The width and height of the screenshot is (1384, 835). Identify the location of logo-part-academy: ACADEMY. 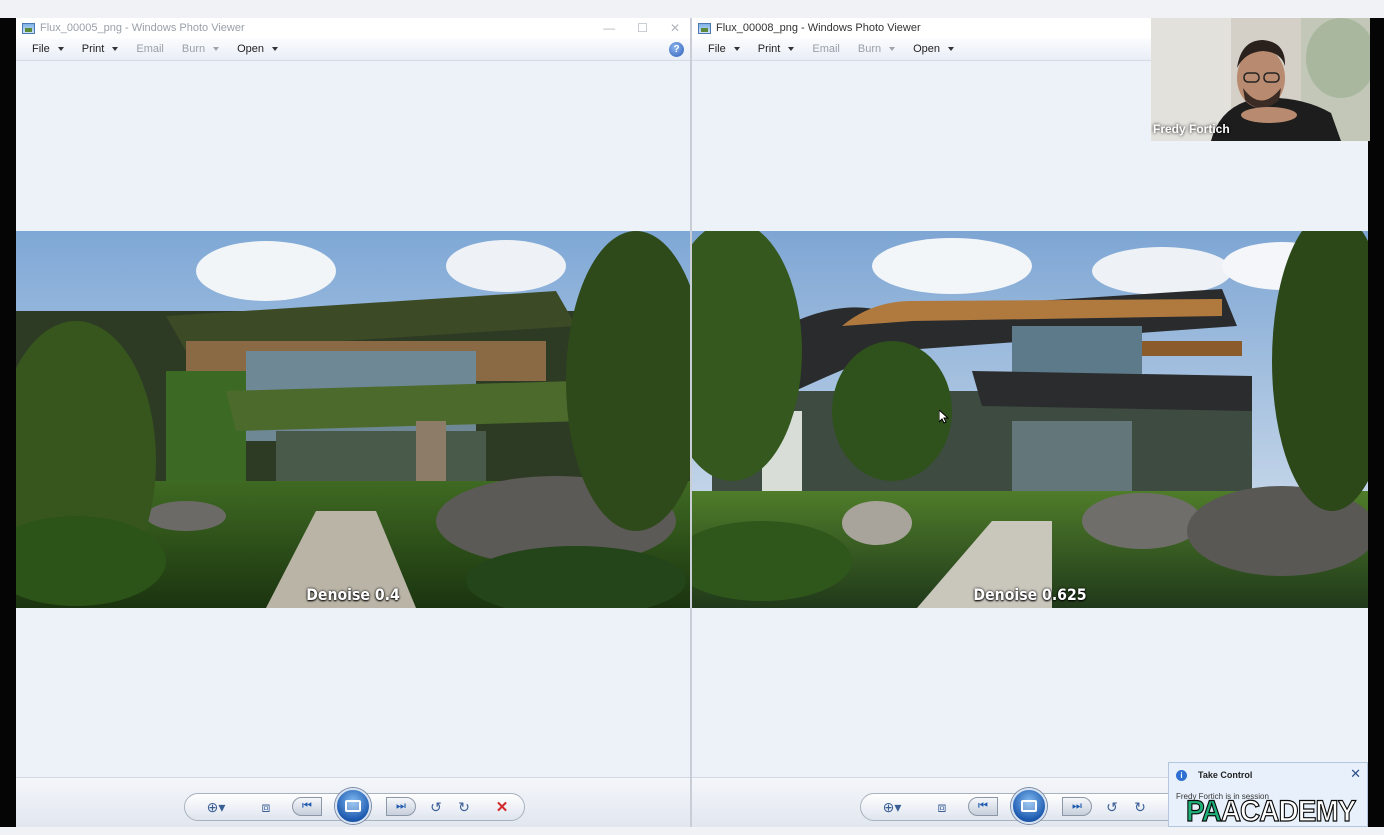
(1288, 811).